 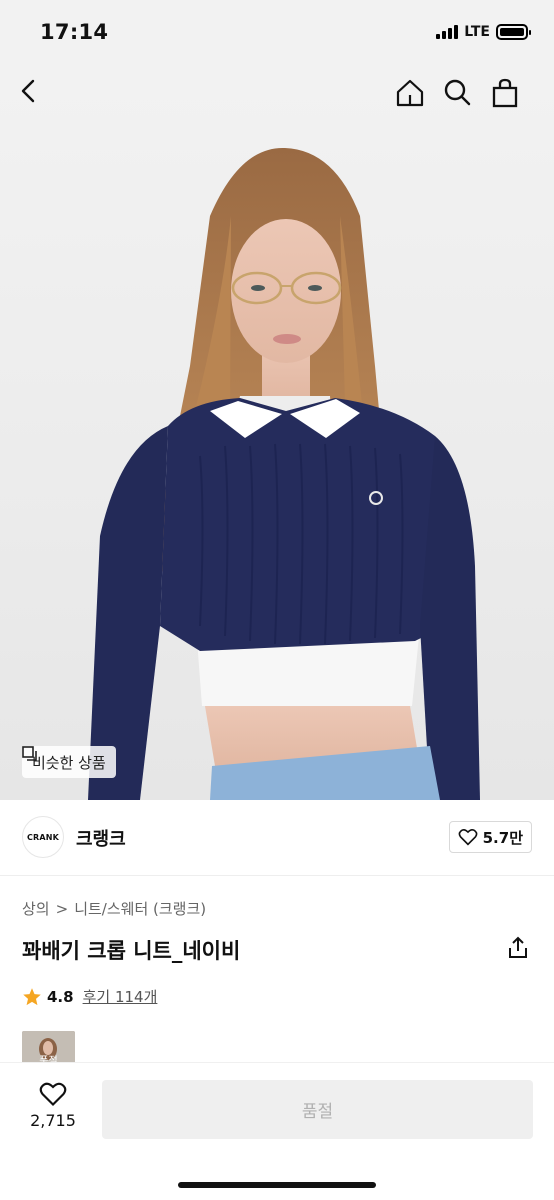 I want to click on back-button, so click(x=38, y=100).